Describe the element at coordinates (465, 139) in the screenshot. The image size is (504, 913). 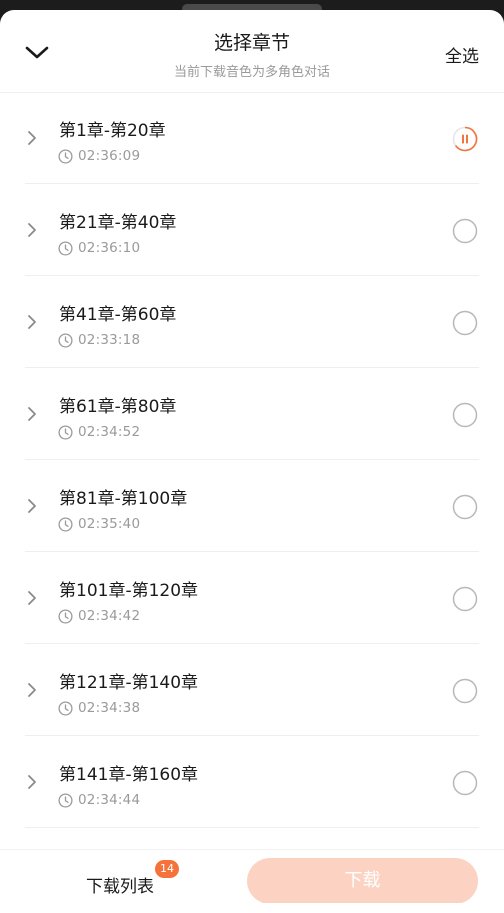
I see `paused-download-icon` at that location.